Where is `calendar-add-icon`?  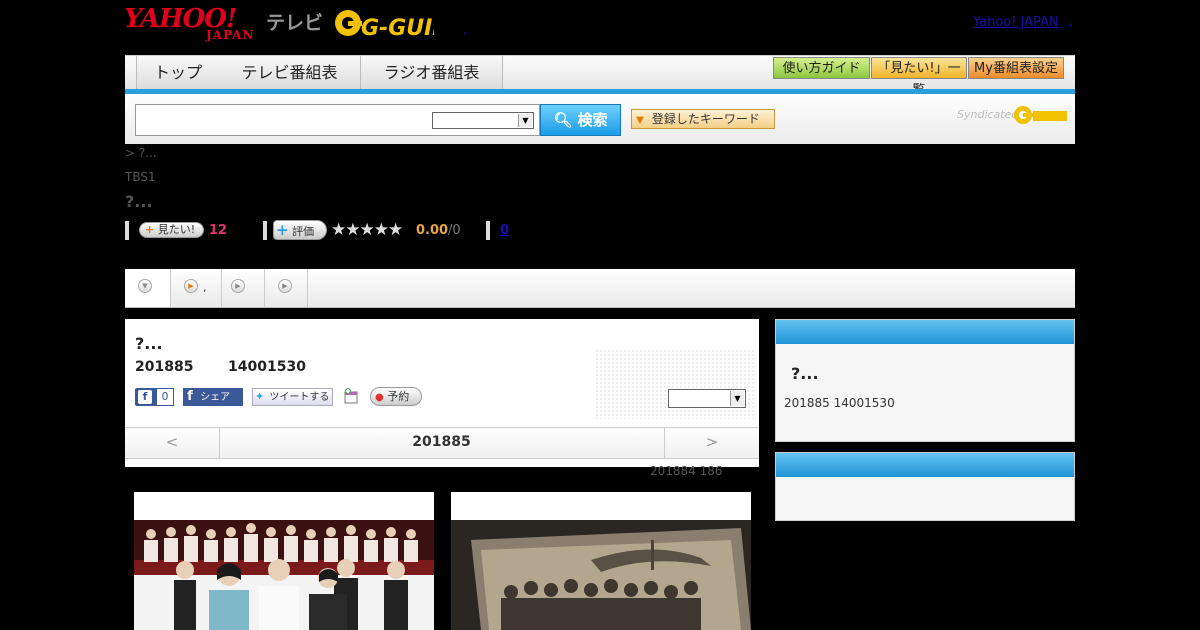
calendar-add-icon is located at coordinates (351, 396).